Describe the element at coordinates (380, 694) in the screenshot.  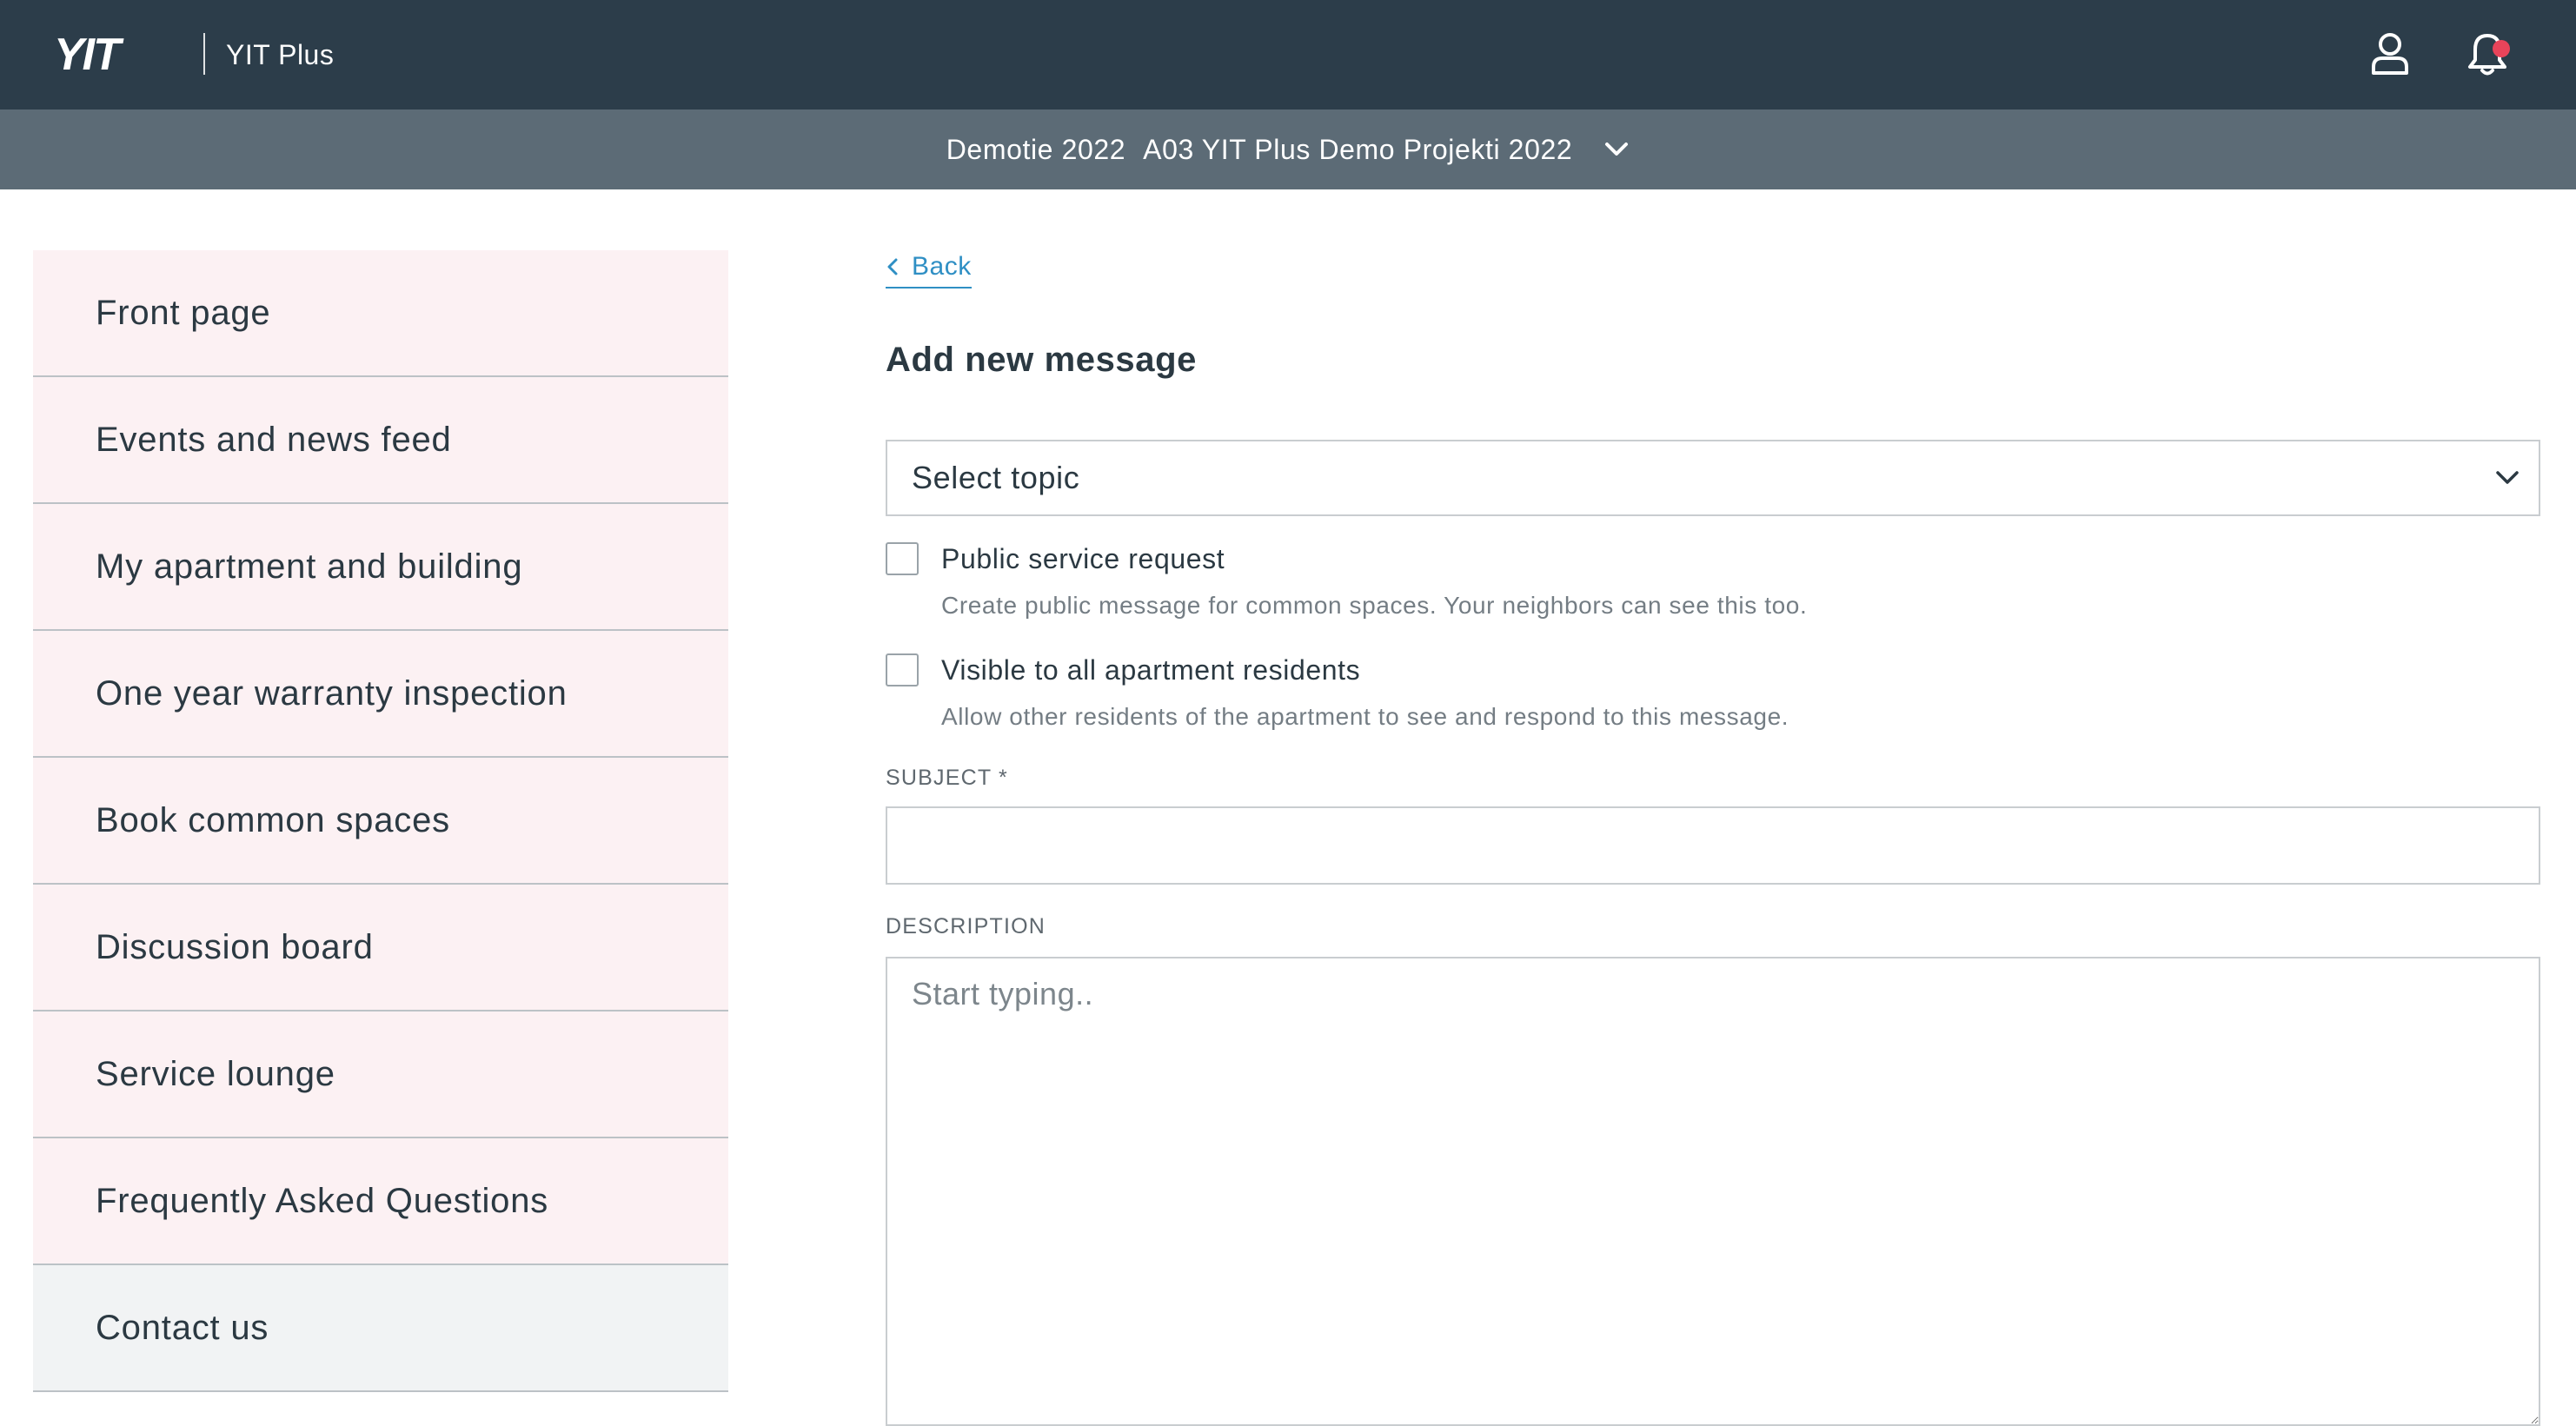
I see `sidebar-item-warranty-inspection: One year warranty inspection` at that location.